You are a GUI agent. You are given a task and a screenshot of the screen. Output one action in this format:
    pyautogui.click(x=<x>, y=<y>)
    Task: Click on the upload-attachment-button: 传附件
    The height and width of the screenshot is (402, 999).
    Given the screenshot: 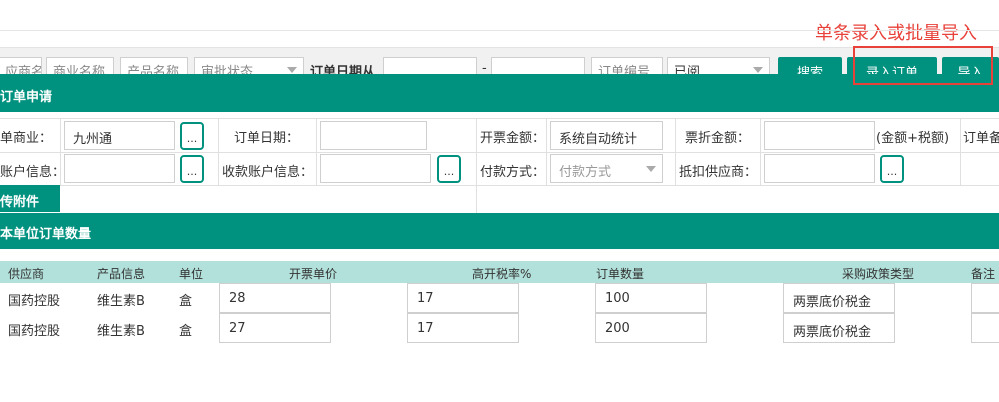 What is the action you would take?
    pyautogui.click(x=30, y=198)
    